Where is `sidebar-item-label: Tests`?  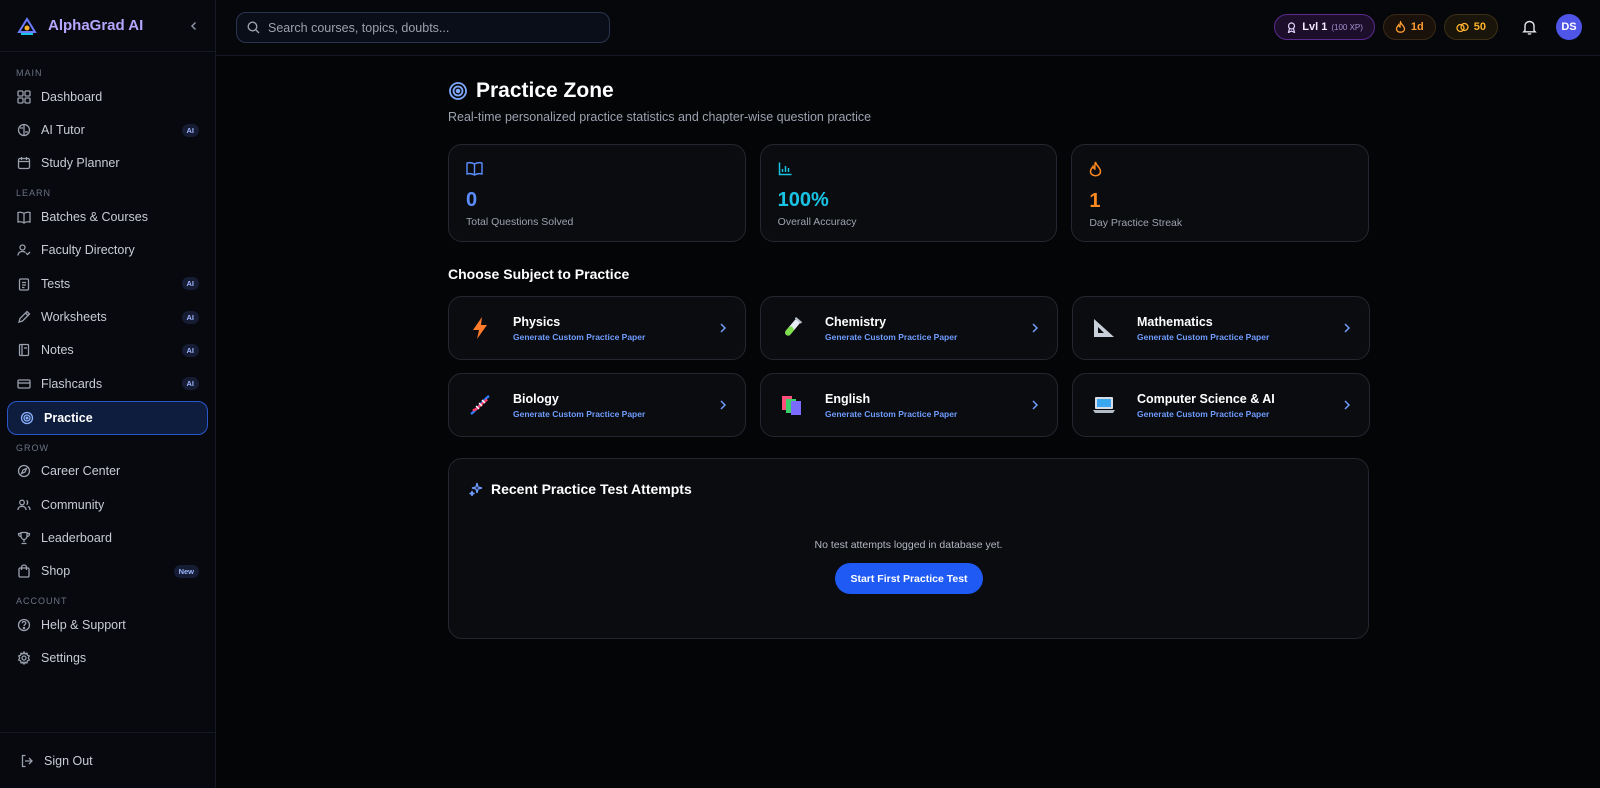
sidebar-item-label: Tests is located at coordinates (56, 283).